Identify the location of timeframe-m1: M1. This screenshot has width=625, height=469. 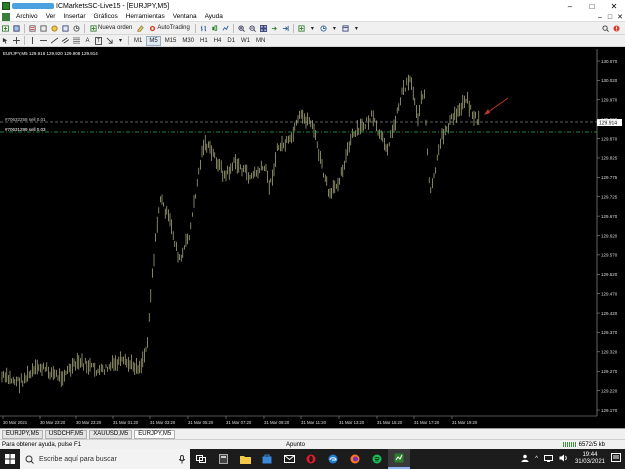
(138, 41).